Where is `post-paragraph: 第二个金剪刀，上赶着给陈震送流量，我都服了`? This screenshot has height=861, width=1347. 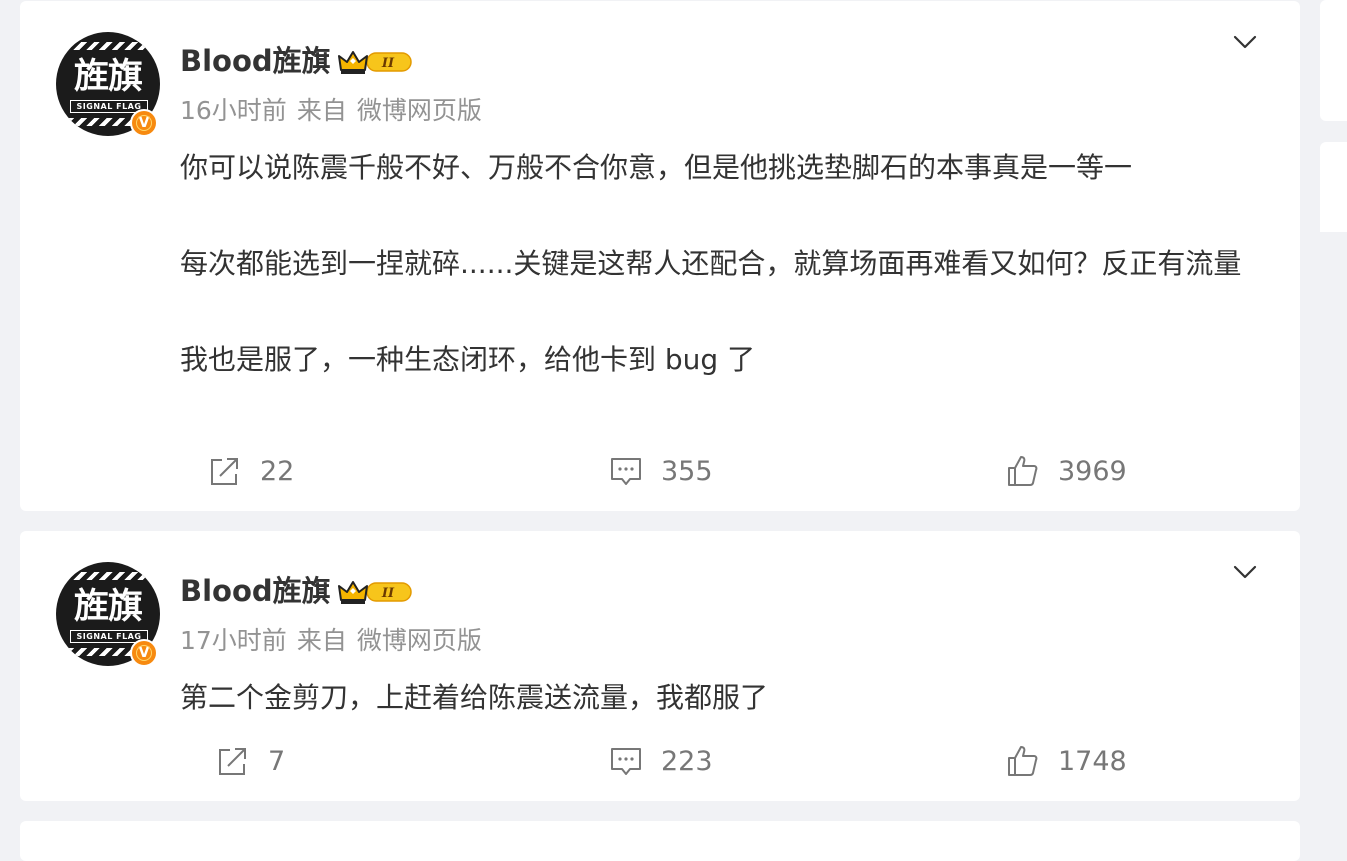 post-paragraph: 第二个金剪刀，上赶着给陈震送流量，我都服了 is located at coordinates (474, 697).